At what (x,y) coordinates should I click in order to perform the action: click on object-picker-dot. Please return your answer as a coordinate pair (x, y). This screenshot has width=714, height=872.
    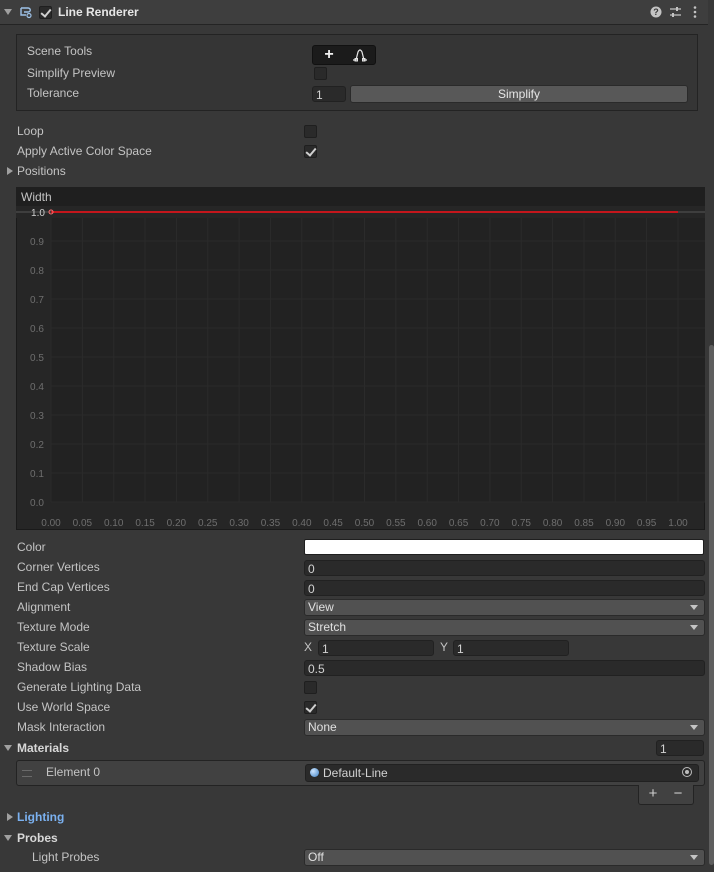
    Looking at the image, I should click on (687, 772).